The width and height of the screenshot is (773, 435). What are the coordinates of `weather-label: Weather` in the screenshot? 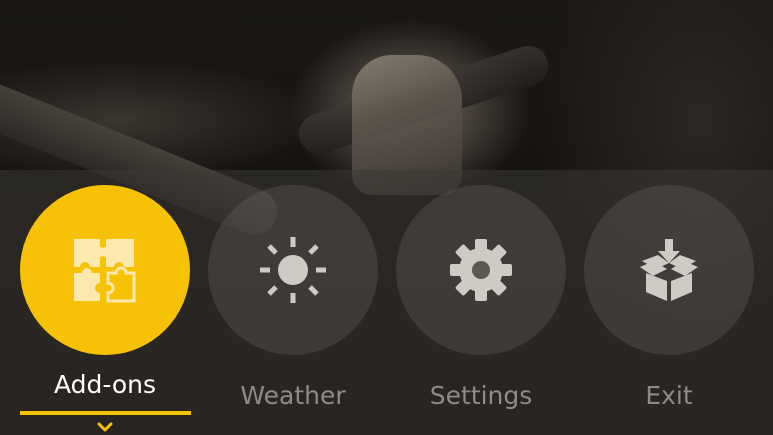 It's located at (293, 395).